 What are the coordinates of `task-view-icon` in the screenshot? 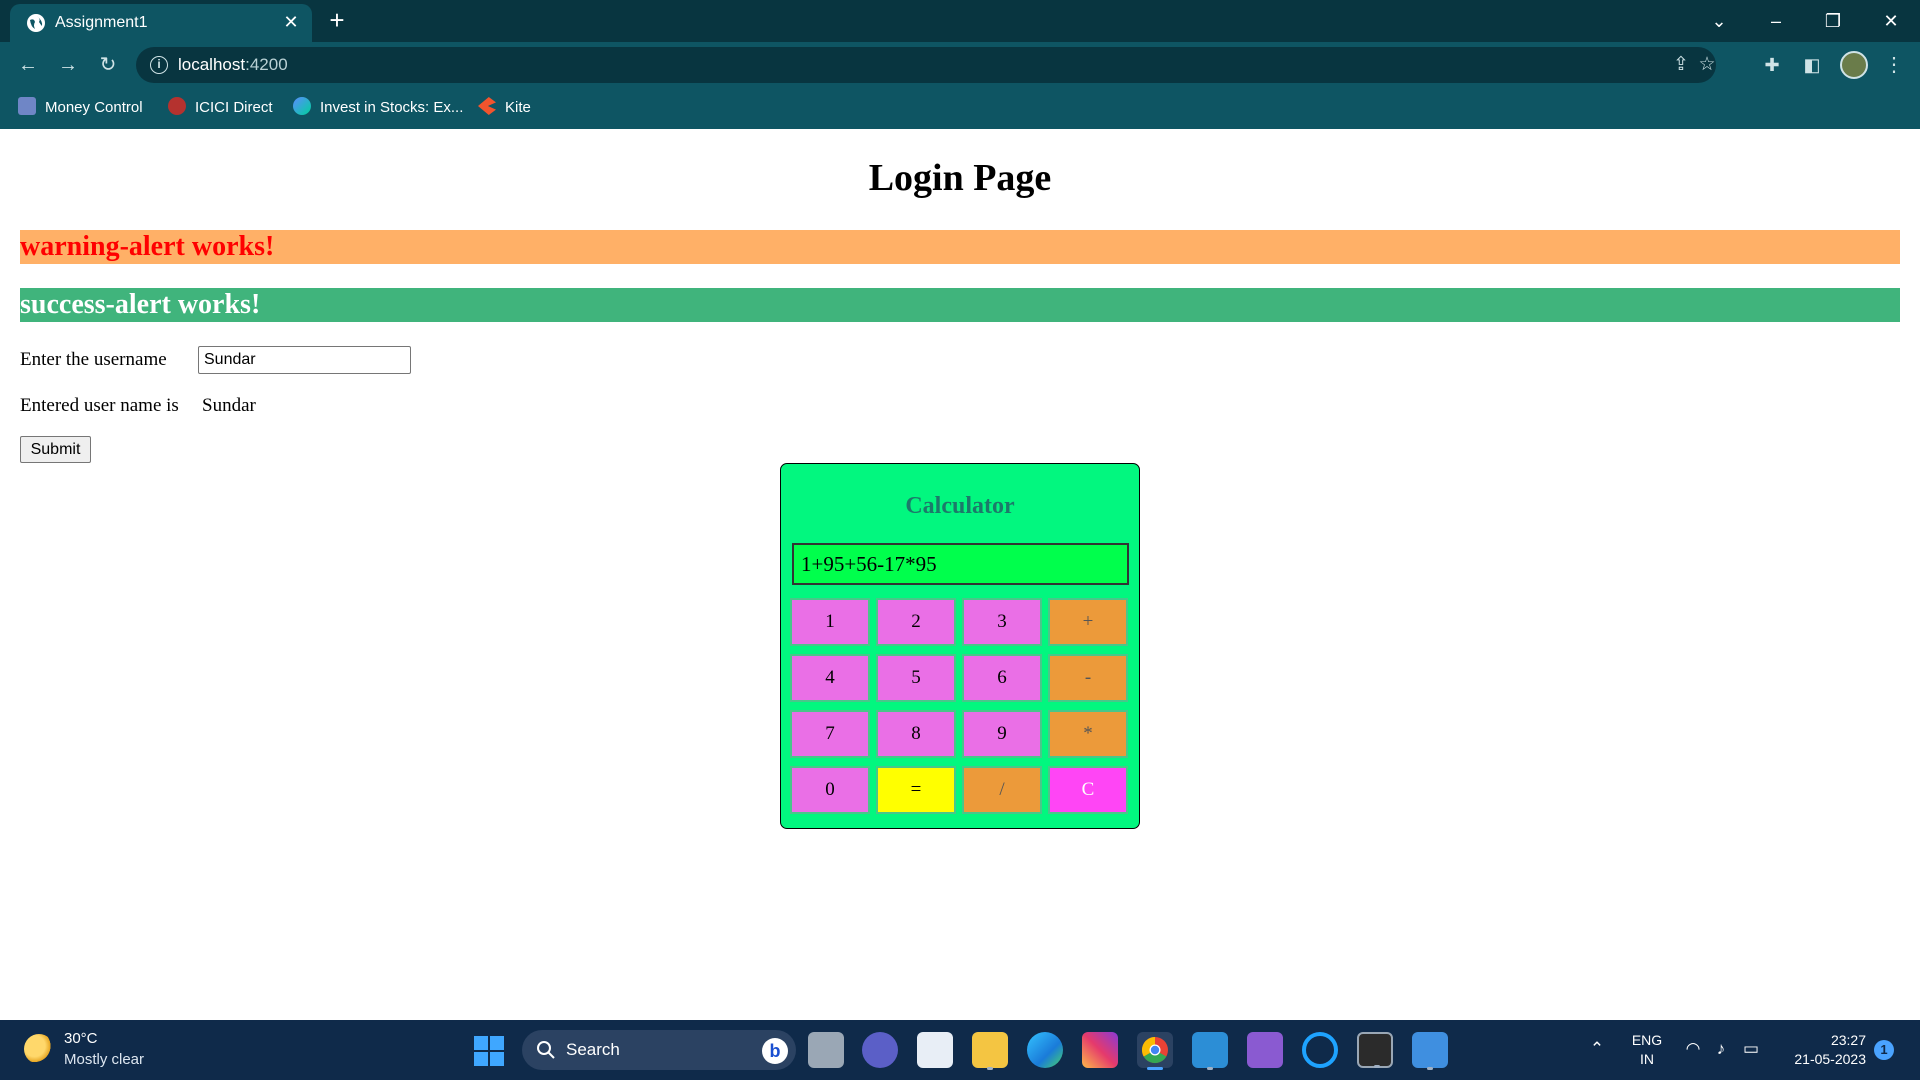 It's located at (826, 1050).